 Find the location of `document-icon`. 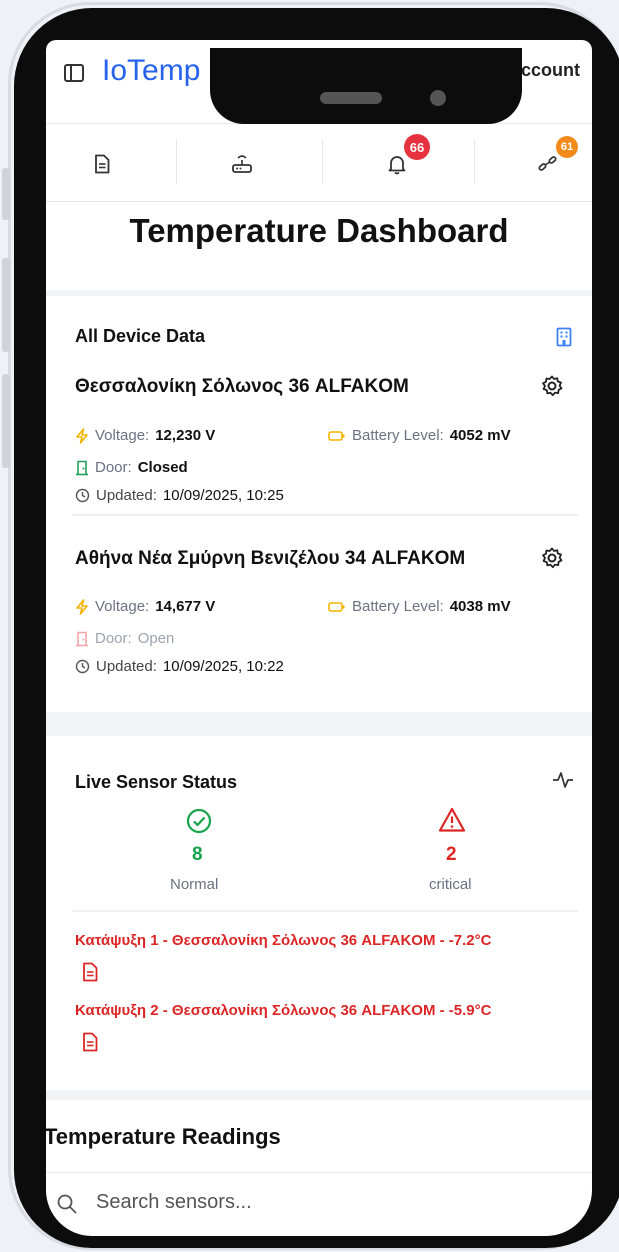

document-icon is located at coordinates (102, 164).